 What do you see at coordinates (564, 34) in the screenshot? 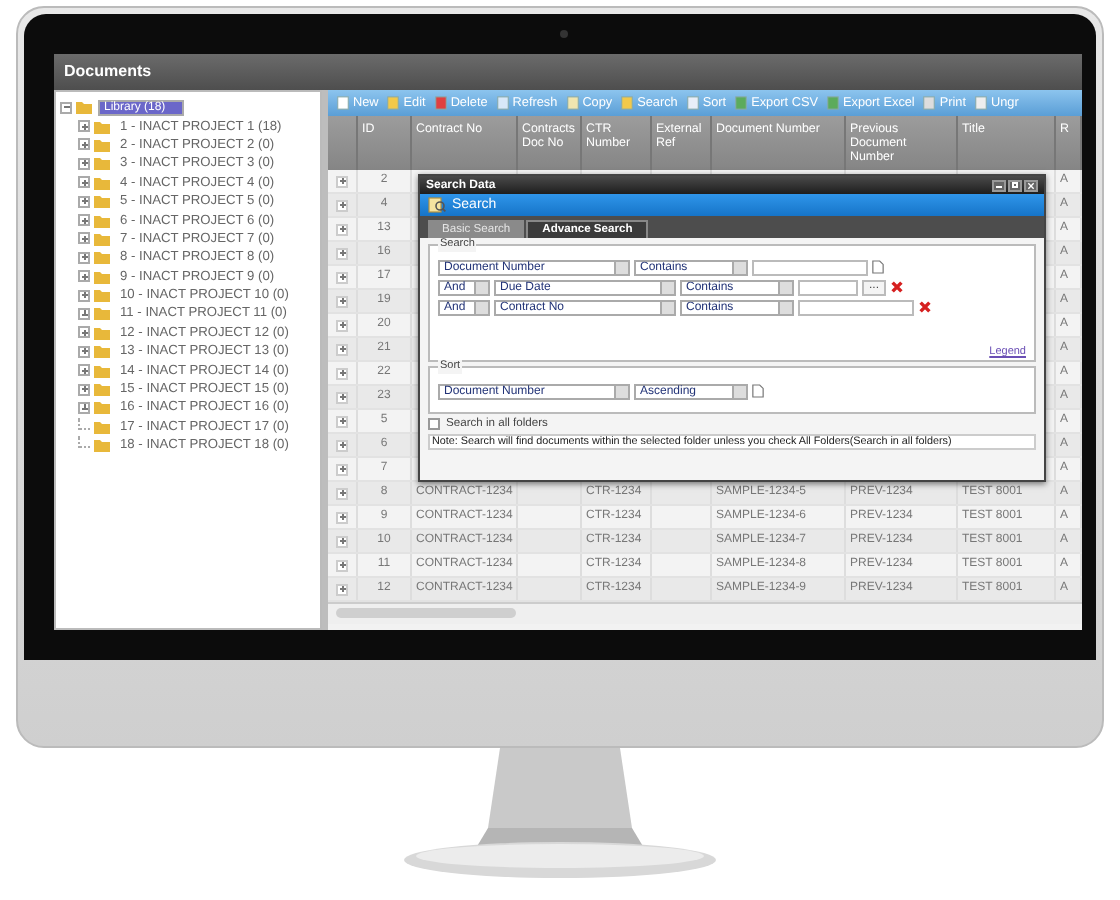
I see `camera-dot` at bounding box center [564, 34].